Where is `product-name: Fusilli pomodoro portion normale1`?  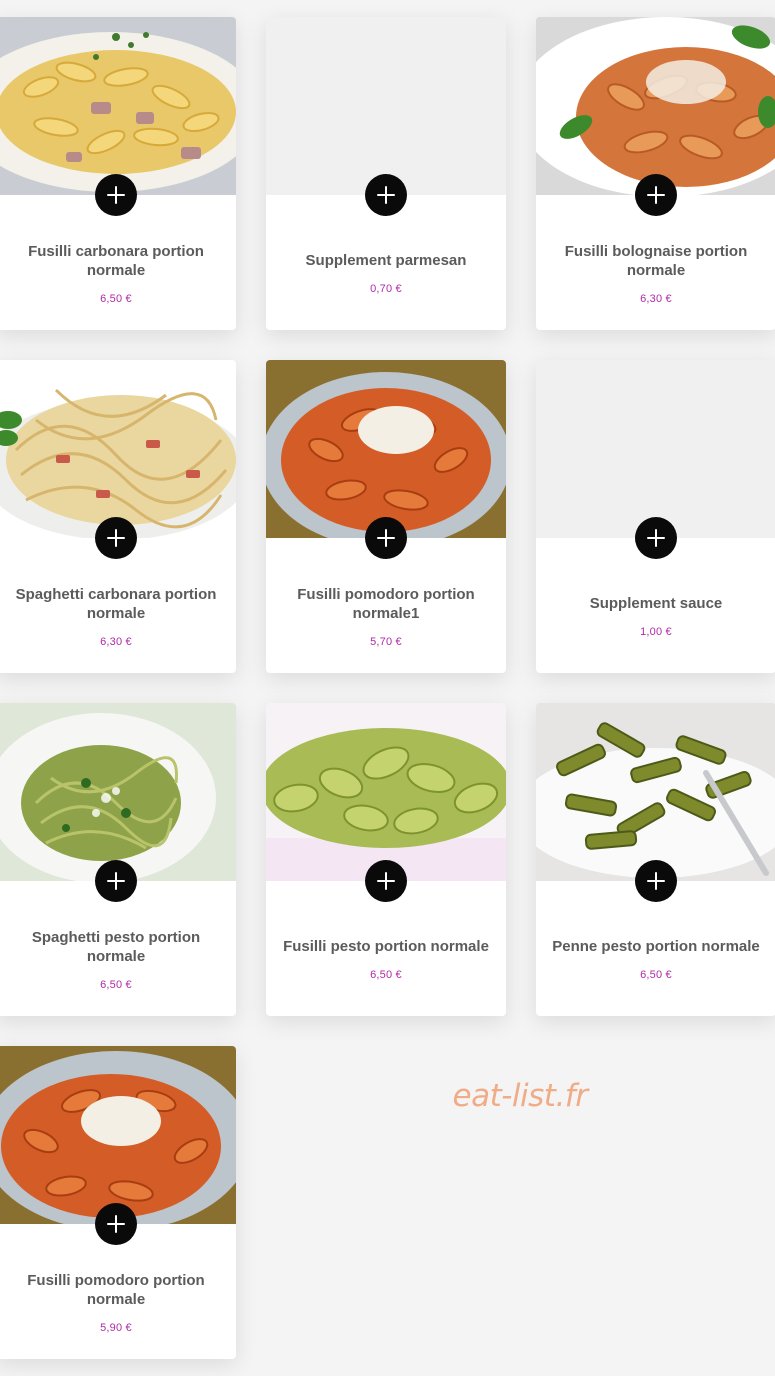 product-name: Fusilli pomodoro portion normale1 is located at coordinates (386, 603).